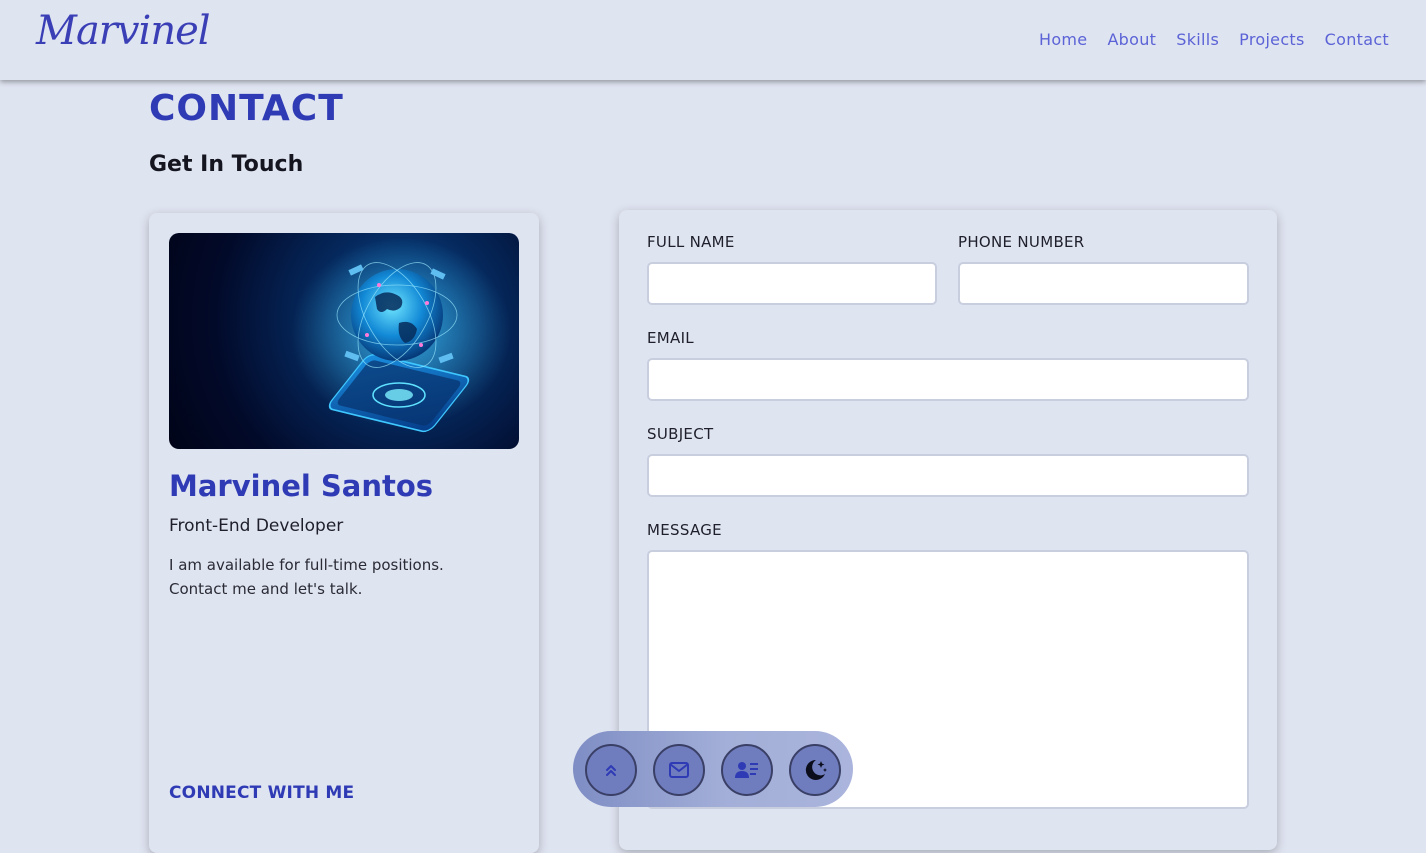 Image resolution: width=1426 pixels, height=853 pixels. Describe the element at coordinates (948, 379) in the screenshot. I see `email-input` at that location.